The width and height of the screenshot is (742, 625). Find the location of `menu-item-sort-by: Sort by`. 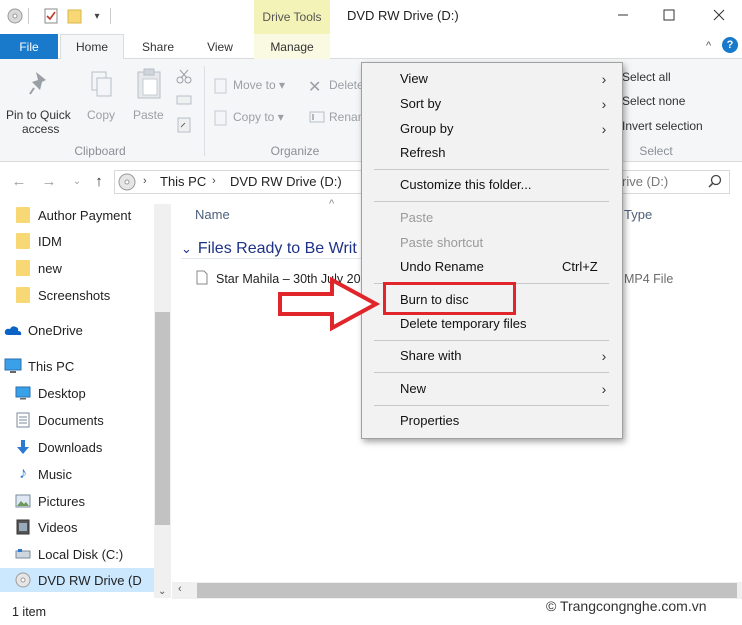

menu-item-sort-by: Sort by is located at coordinates (420, 103).